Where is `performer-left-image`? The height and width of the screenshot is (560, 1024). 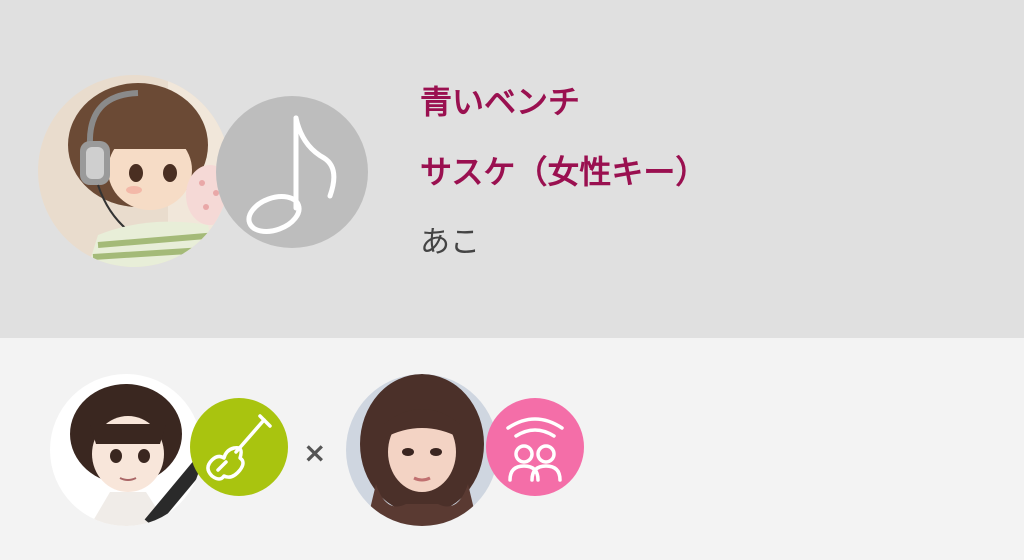
performer-left-image is located at coordinates (126, 450).